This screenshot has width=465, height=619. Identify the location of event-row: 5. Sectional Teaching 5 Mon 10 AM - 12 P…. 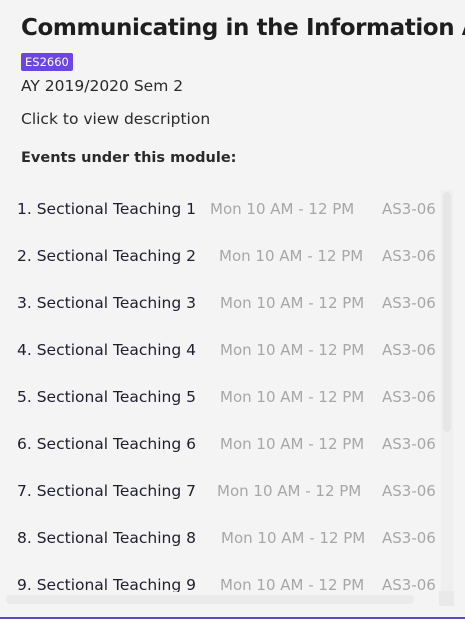
(220, 399).